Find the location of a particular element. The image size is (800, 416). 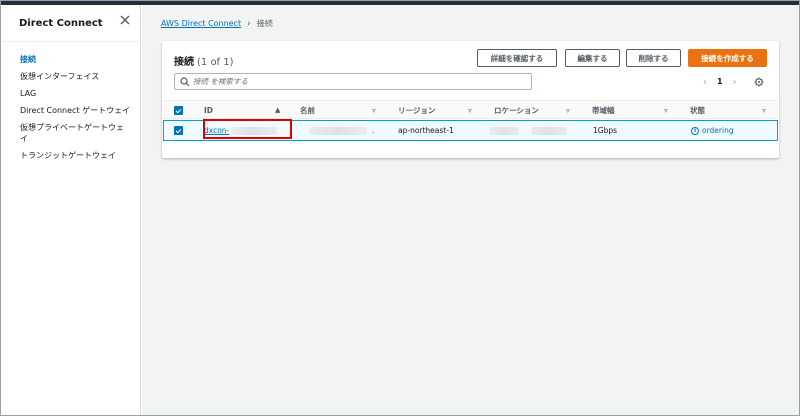

search-input is located at coordinates (358, 81).